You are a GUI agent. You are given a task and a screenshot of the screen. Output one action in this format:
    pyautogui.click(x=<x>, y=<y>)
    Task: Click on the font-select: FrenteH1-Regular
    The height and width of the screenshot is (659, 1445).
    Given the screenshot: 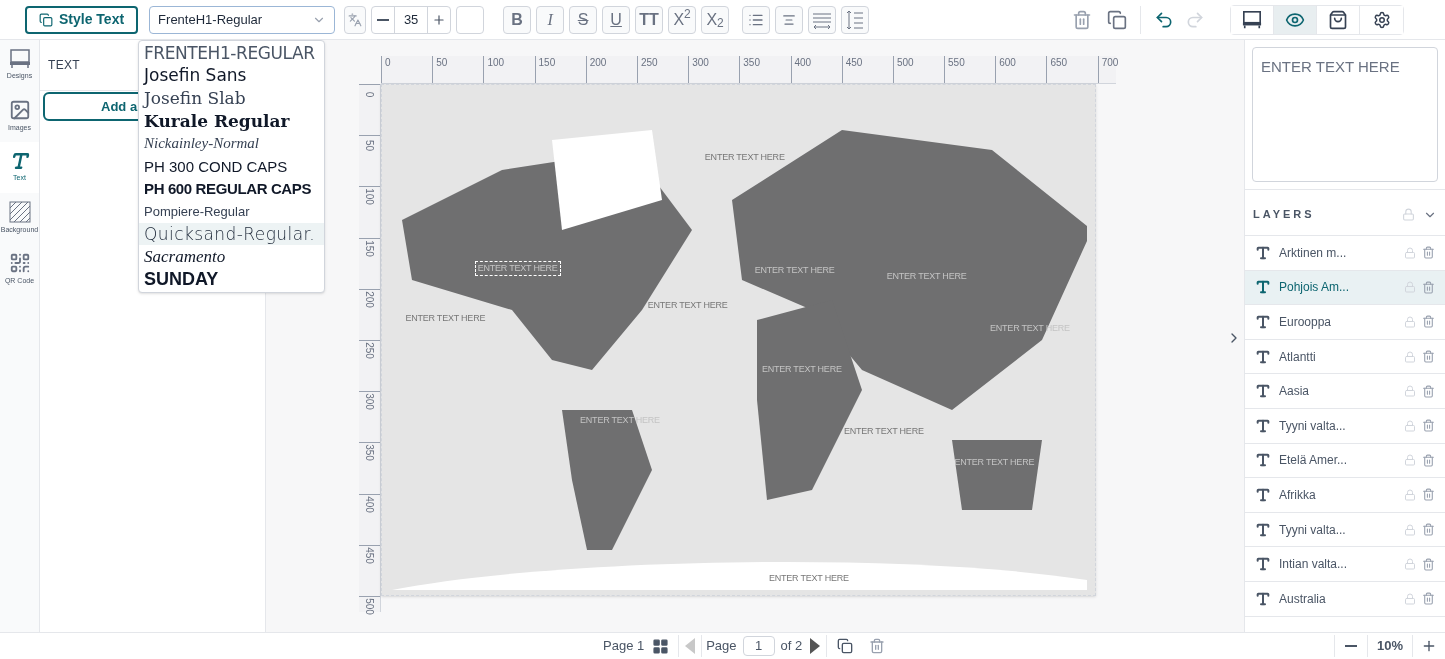 What is the action you would take?
    pyautogui.click(x=242, y=19)
    